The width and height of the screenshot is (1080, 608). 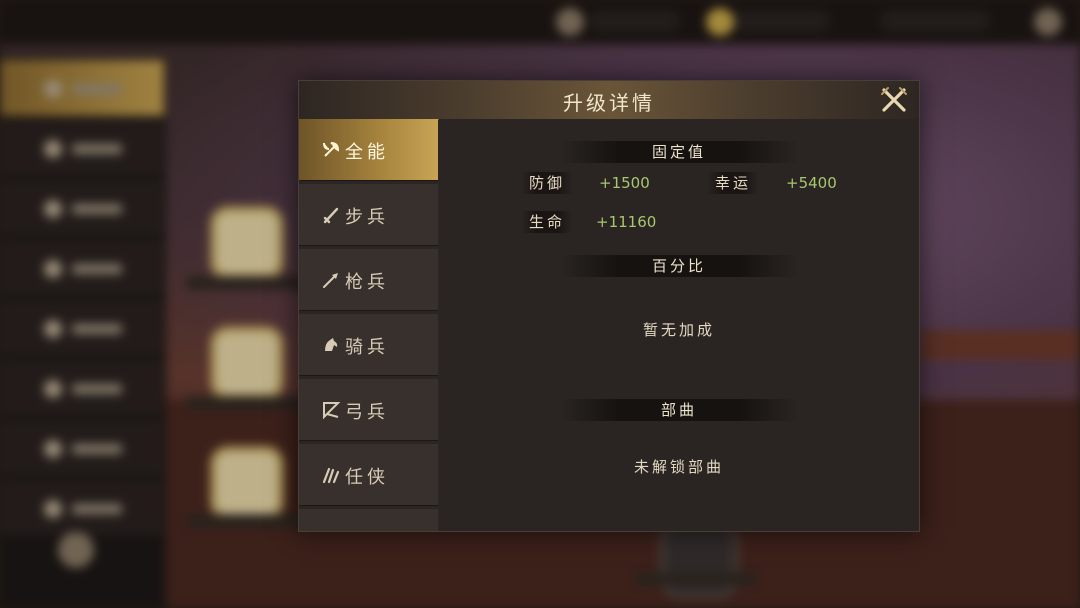 I want to click on dialog-title-bar: 升级详情, so click(x=609, y=100).